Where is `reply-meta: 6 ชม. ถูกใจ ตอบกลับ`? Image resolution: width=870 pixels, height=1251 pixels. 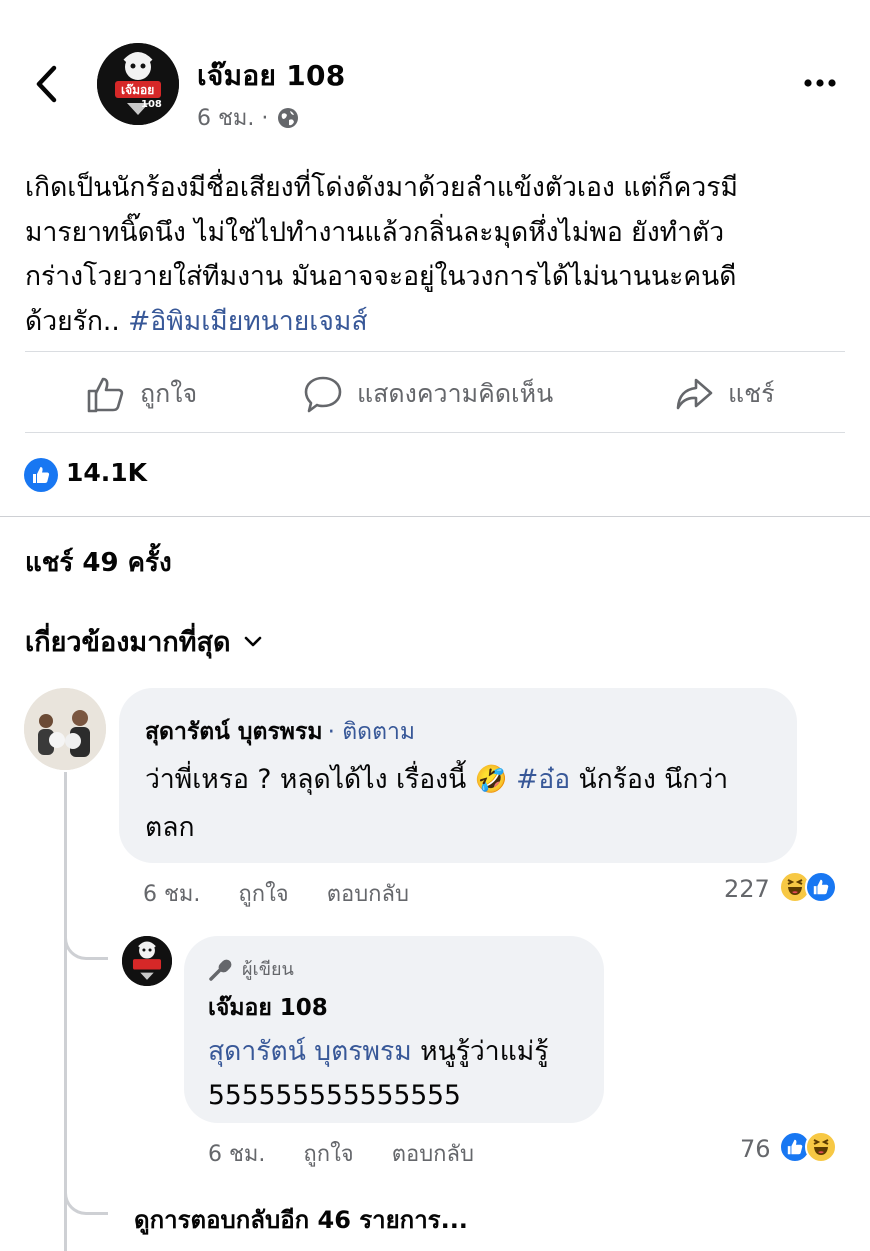 reply-meta: 6 ชม. ถูกใจ ตอบกลับ is located at coordinates (360, 1153).